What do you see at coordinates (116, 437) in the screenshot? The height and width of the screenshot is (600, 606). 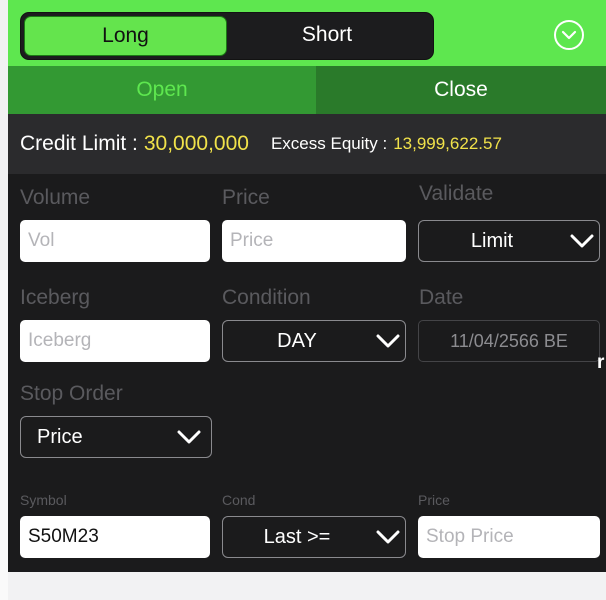 I see `stop-order-type-select: Price` at bounding box center [116, 437].